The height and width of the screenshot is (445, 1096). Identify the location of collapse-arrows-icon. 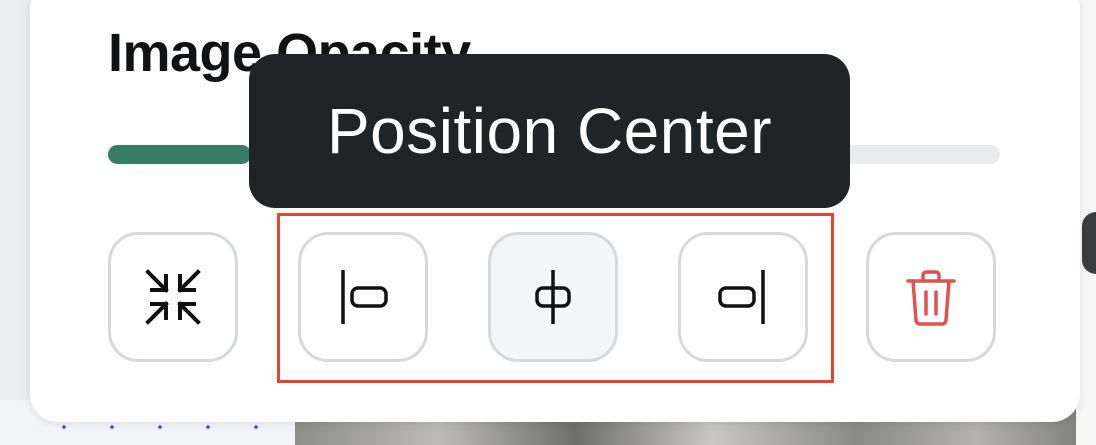
(173, 297).